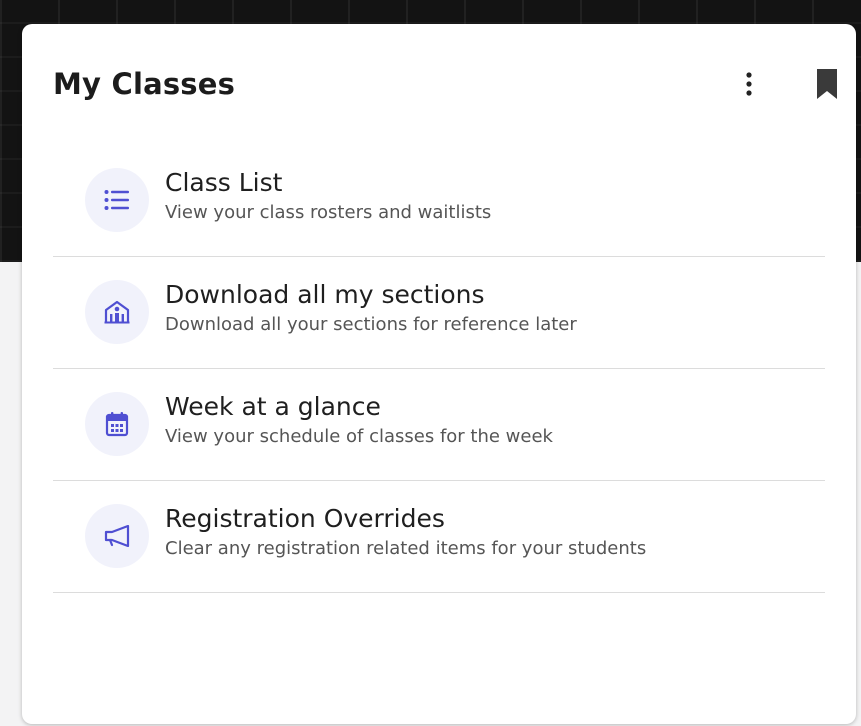 This screenshot has width=861, height=726. I want to click on list-icon, so click(116, 200).